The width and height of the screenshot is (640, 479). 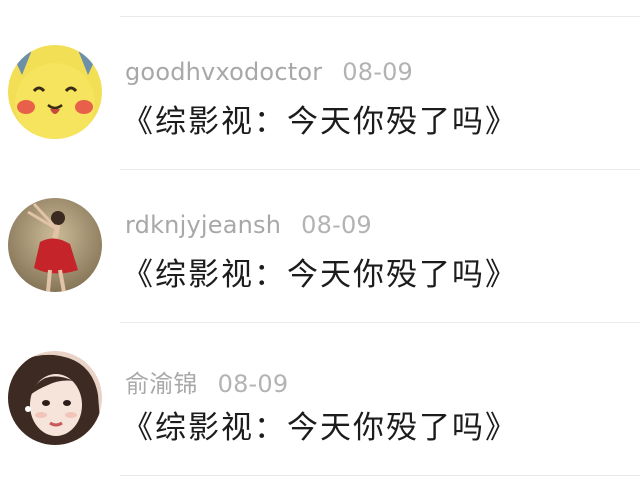 I want to click on pikachu-avatar-icon, so click(x=55, y=92).